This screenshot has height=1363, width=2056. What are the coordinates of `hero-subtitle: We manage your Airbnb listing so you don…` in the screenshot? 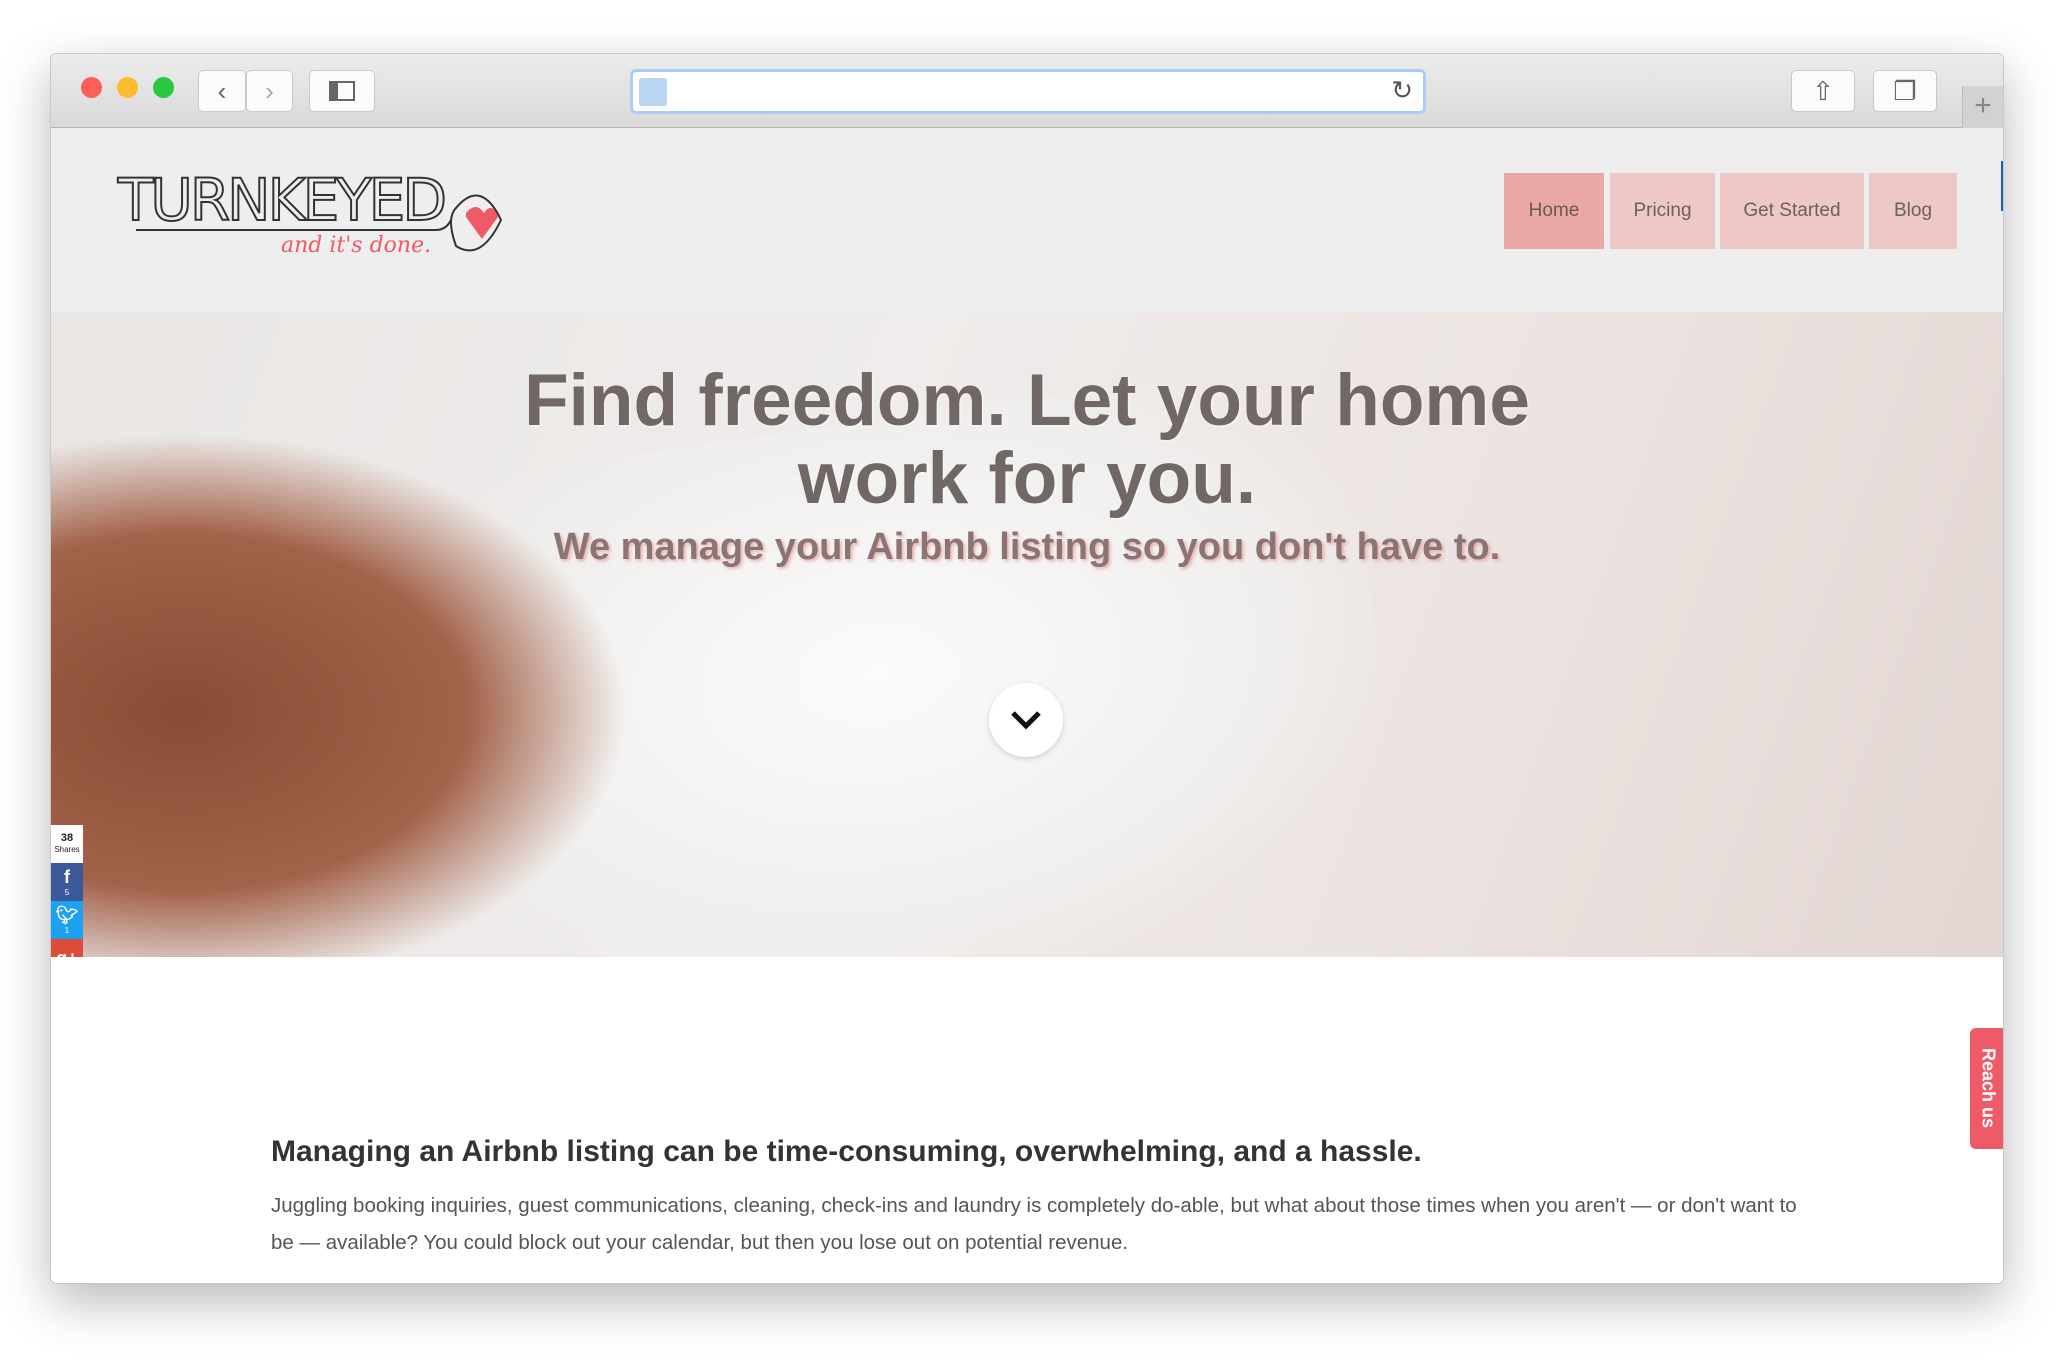 It's located at (1027, 547).